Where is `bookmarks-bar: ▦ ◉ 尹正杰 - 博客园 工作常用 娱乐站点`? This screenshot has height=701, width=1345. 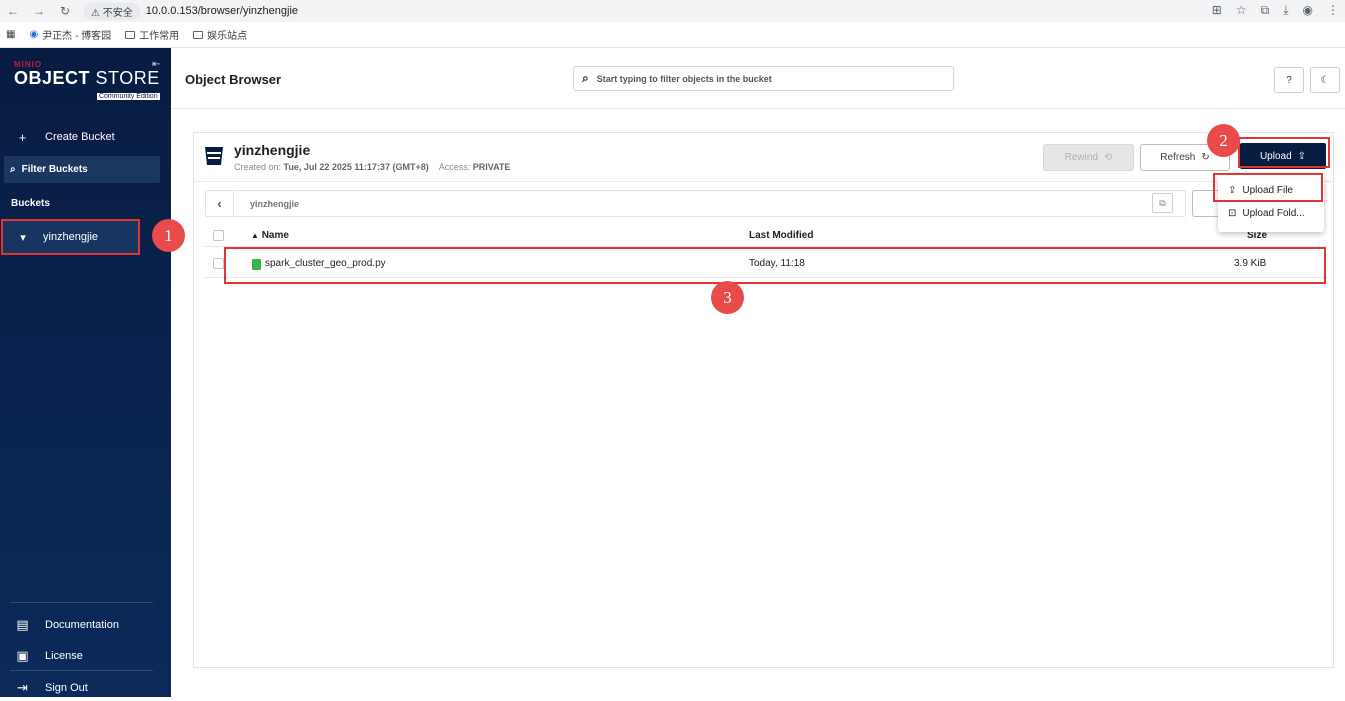
bookmarks-bar: ▦ ◉ 尹正杰 - 博客园 工作常用 娱乐站点 is located at coordinates (672, 35).